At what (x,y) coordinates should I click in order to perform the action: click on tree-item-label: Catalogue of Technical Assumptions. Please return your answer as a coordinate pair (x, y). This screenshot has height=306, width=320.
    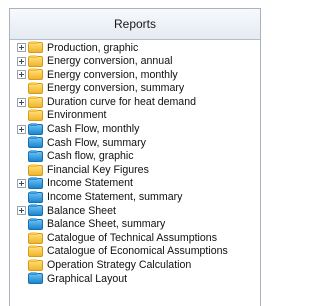
    Looking at the image, I should click on (132, 237).